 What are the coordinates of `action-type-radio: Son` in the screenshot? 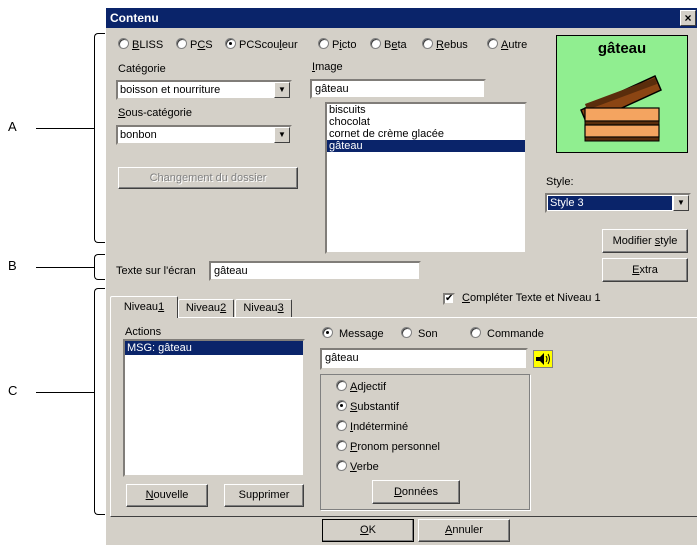 It's located at (419, 333).